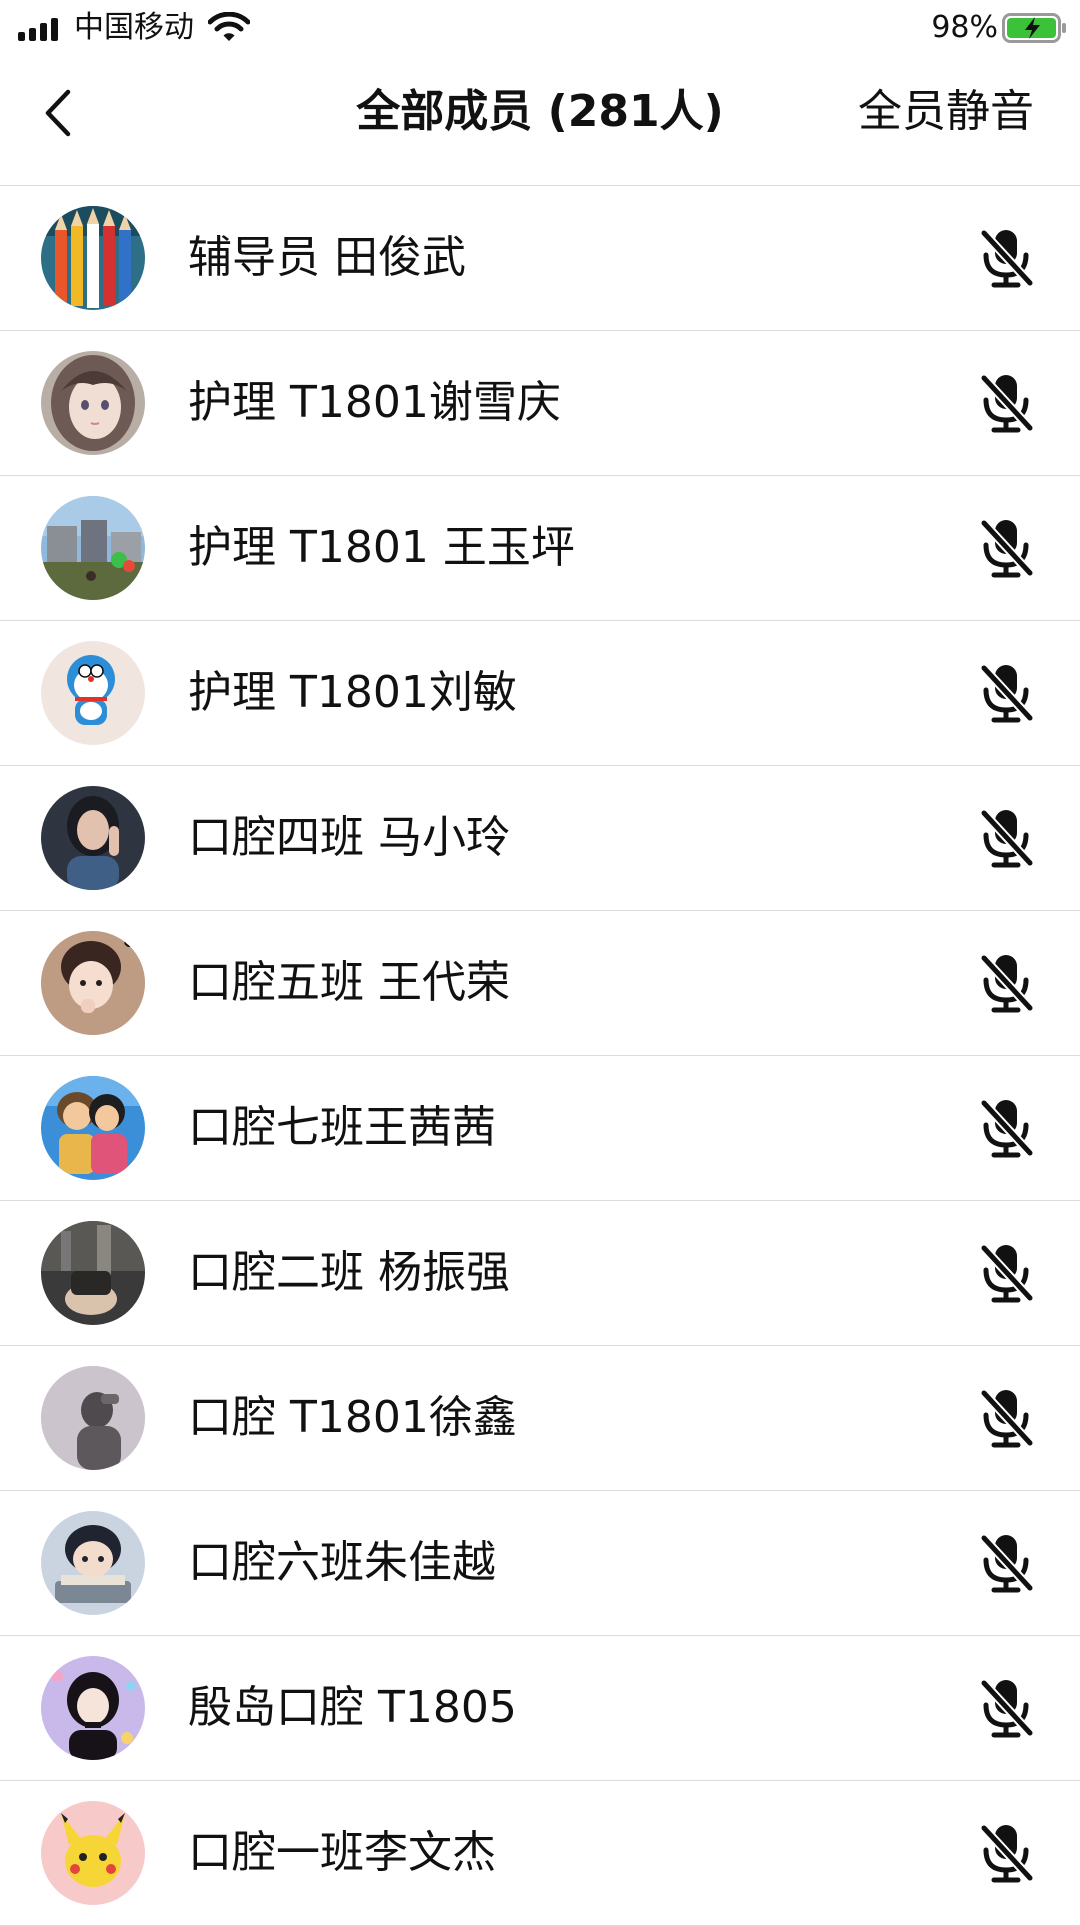 This screenshot has width=1080, height=1926. Describe the element at coordinates (540, 1128) in the screenshot. I see `member-row: 口腔七班王茜茜` at that location.